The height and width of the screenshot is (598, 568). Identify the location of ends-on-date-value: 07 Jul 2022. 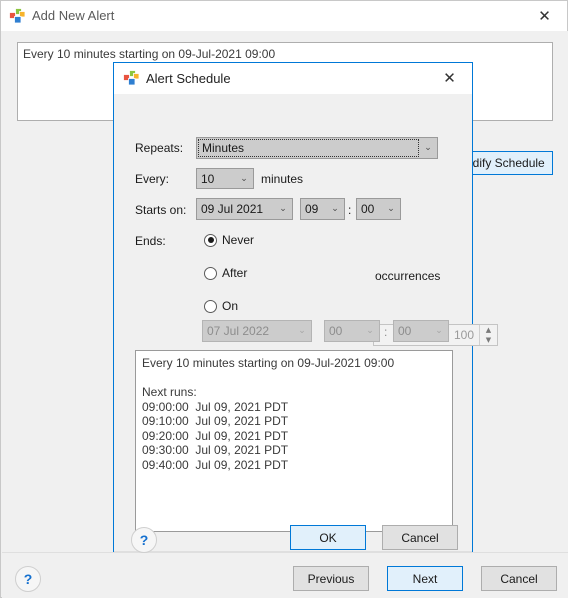
(238, 331).